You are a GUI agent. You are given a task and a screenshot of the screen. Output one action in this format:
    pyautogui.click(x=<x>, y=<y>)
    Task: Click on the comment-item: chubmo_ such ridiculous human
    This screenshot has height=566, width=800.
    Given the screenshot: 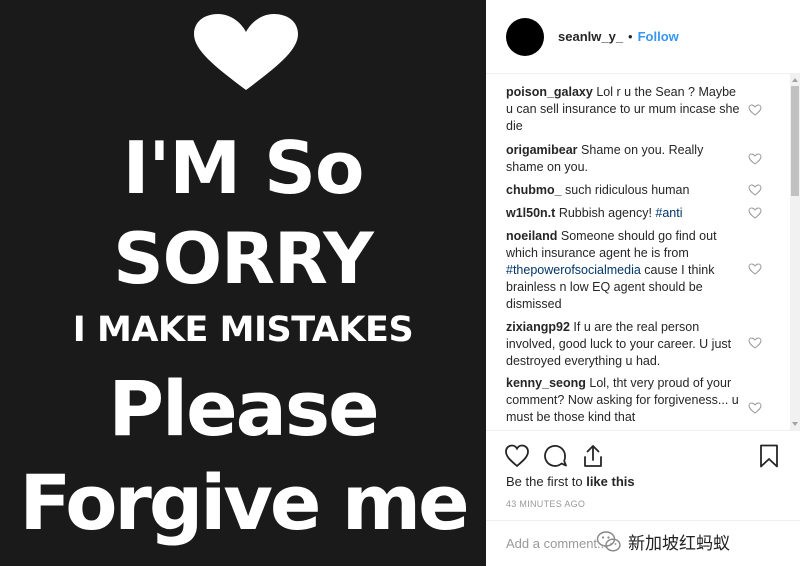 What is the action you would take?
    pyautogui.click(x=624, y=190)
    